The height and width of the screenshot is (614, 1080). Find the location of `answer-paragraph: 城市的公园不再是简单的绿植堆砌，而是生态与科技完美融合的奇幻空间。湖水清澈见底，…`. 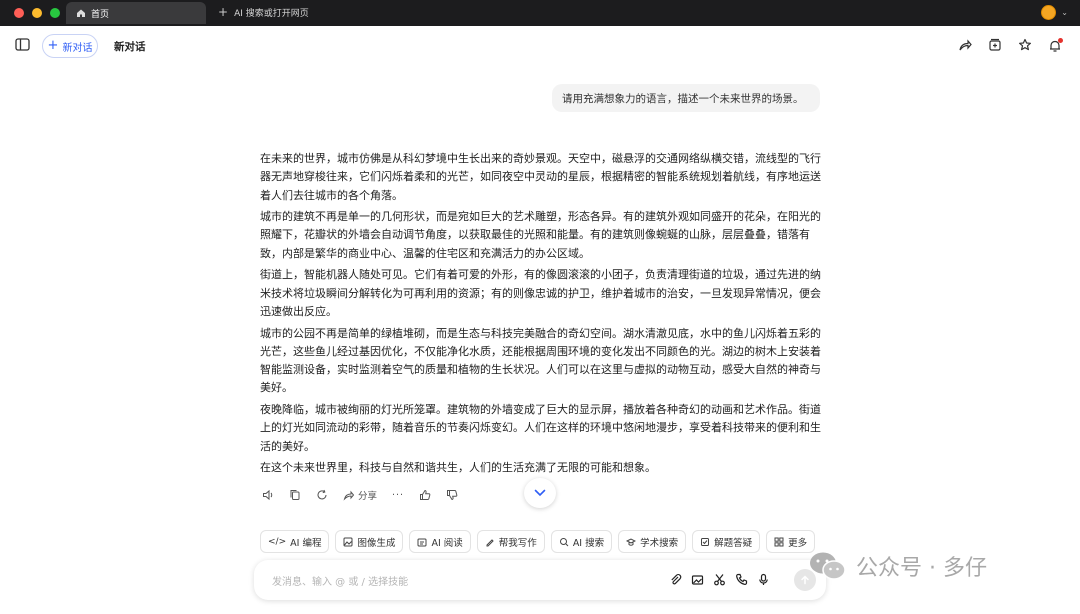

answer-paragraph: 城市的公园不再是简单的绿植堆砌，而是生态与科技完美融合的奇幻空间。湖水清澈见底，… is located at coordinates (540, 360).